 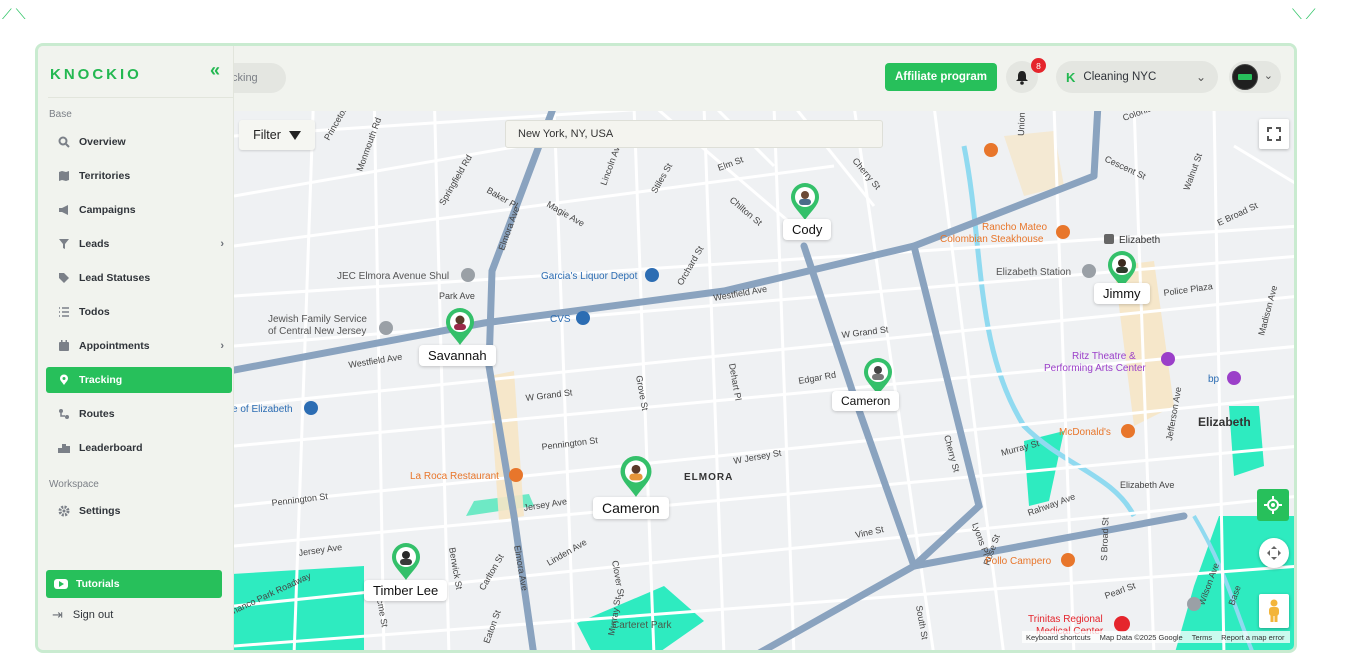 What do you see at coordinates (1022, 77) in the screenshot?
I see `bell-icon` at bounding box center [1022, 77].